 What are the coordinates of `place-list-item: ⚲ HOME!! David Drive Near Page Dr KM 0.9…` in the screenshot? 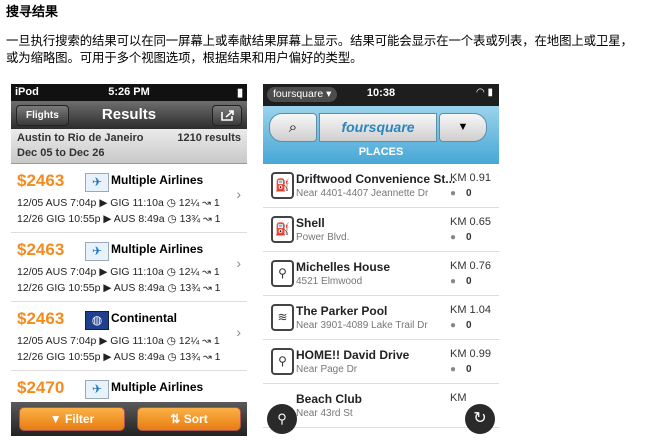 It's located at (381, 362).